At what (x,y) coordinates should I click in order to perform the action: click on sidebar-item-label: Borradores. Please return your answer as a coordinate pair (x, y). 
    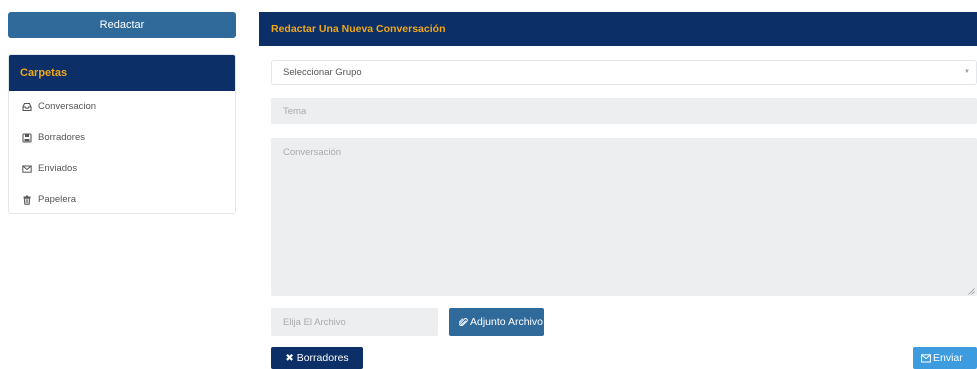
    Looking at the image, I should click on (61, 137).